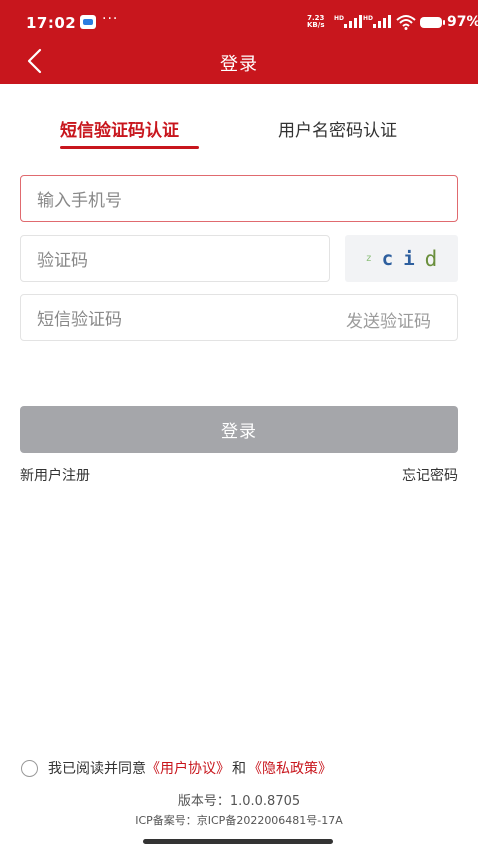  What do you see at coordinates (239, 134) in the screenshot?
I see `auth-tabs: 短信验证码认证 用户名密码认证` at bounding box center [239, 134].